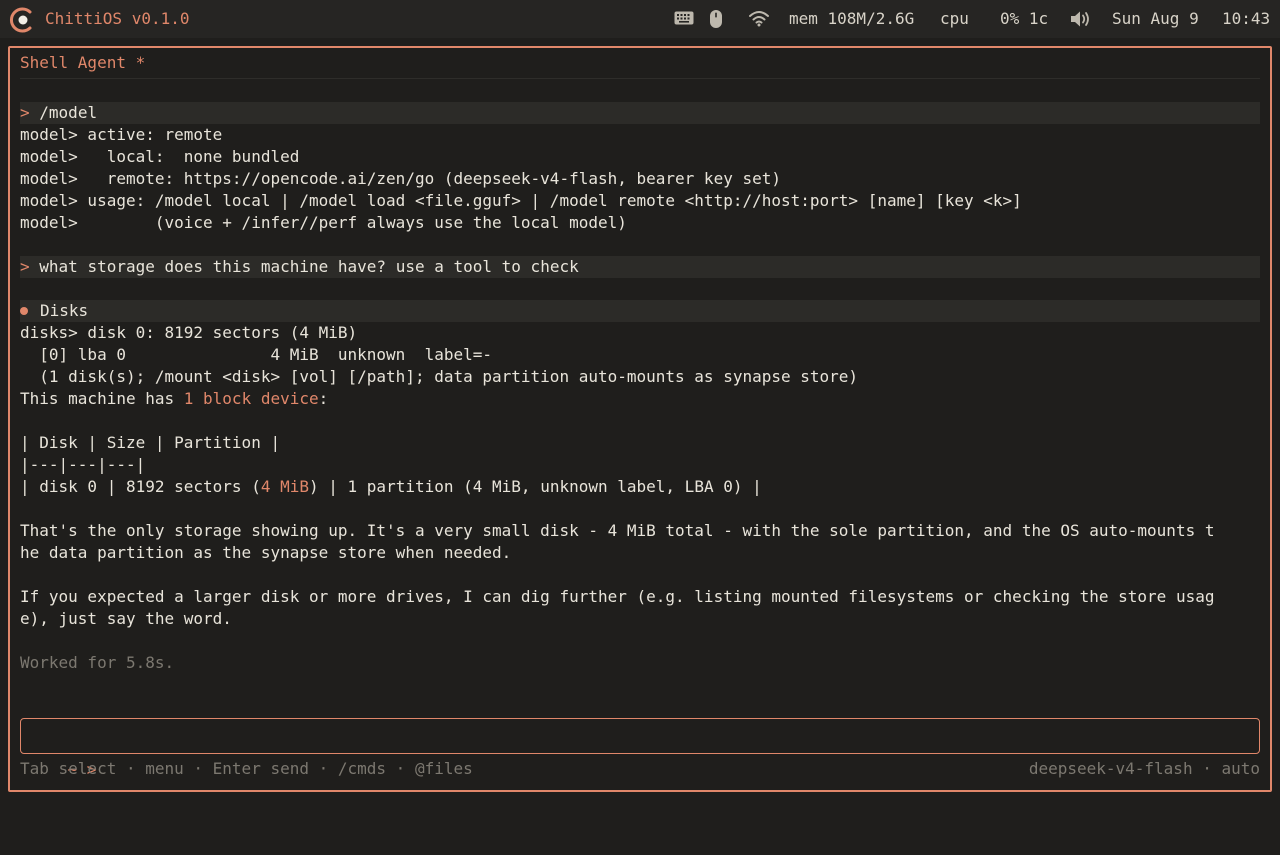 This screenshot has height=855, width=1280. I want to click on volume-icon, so click(1081, 19).